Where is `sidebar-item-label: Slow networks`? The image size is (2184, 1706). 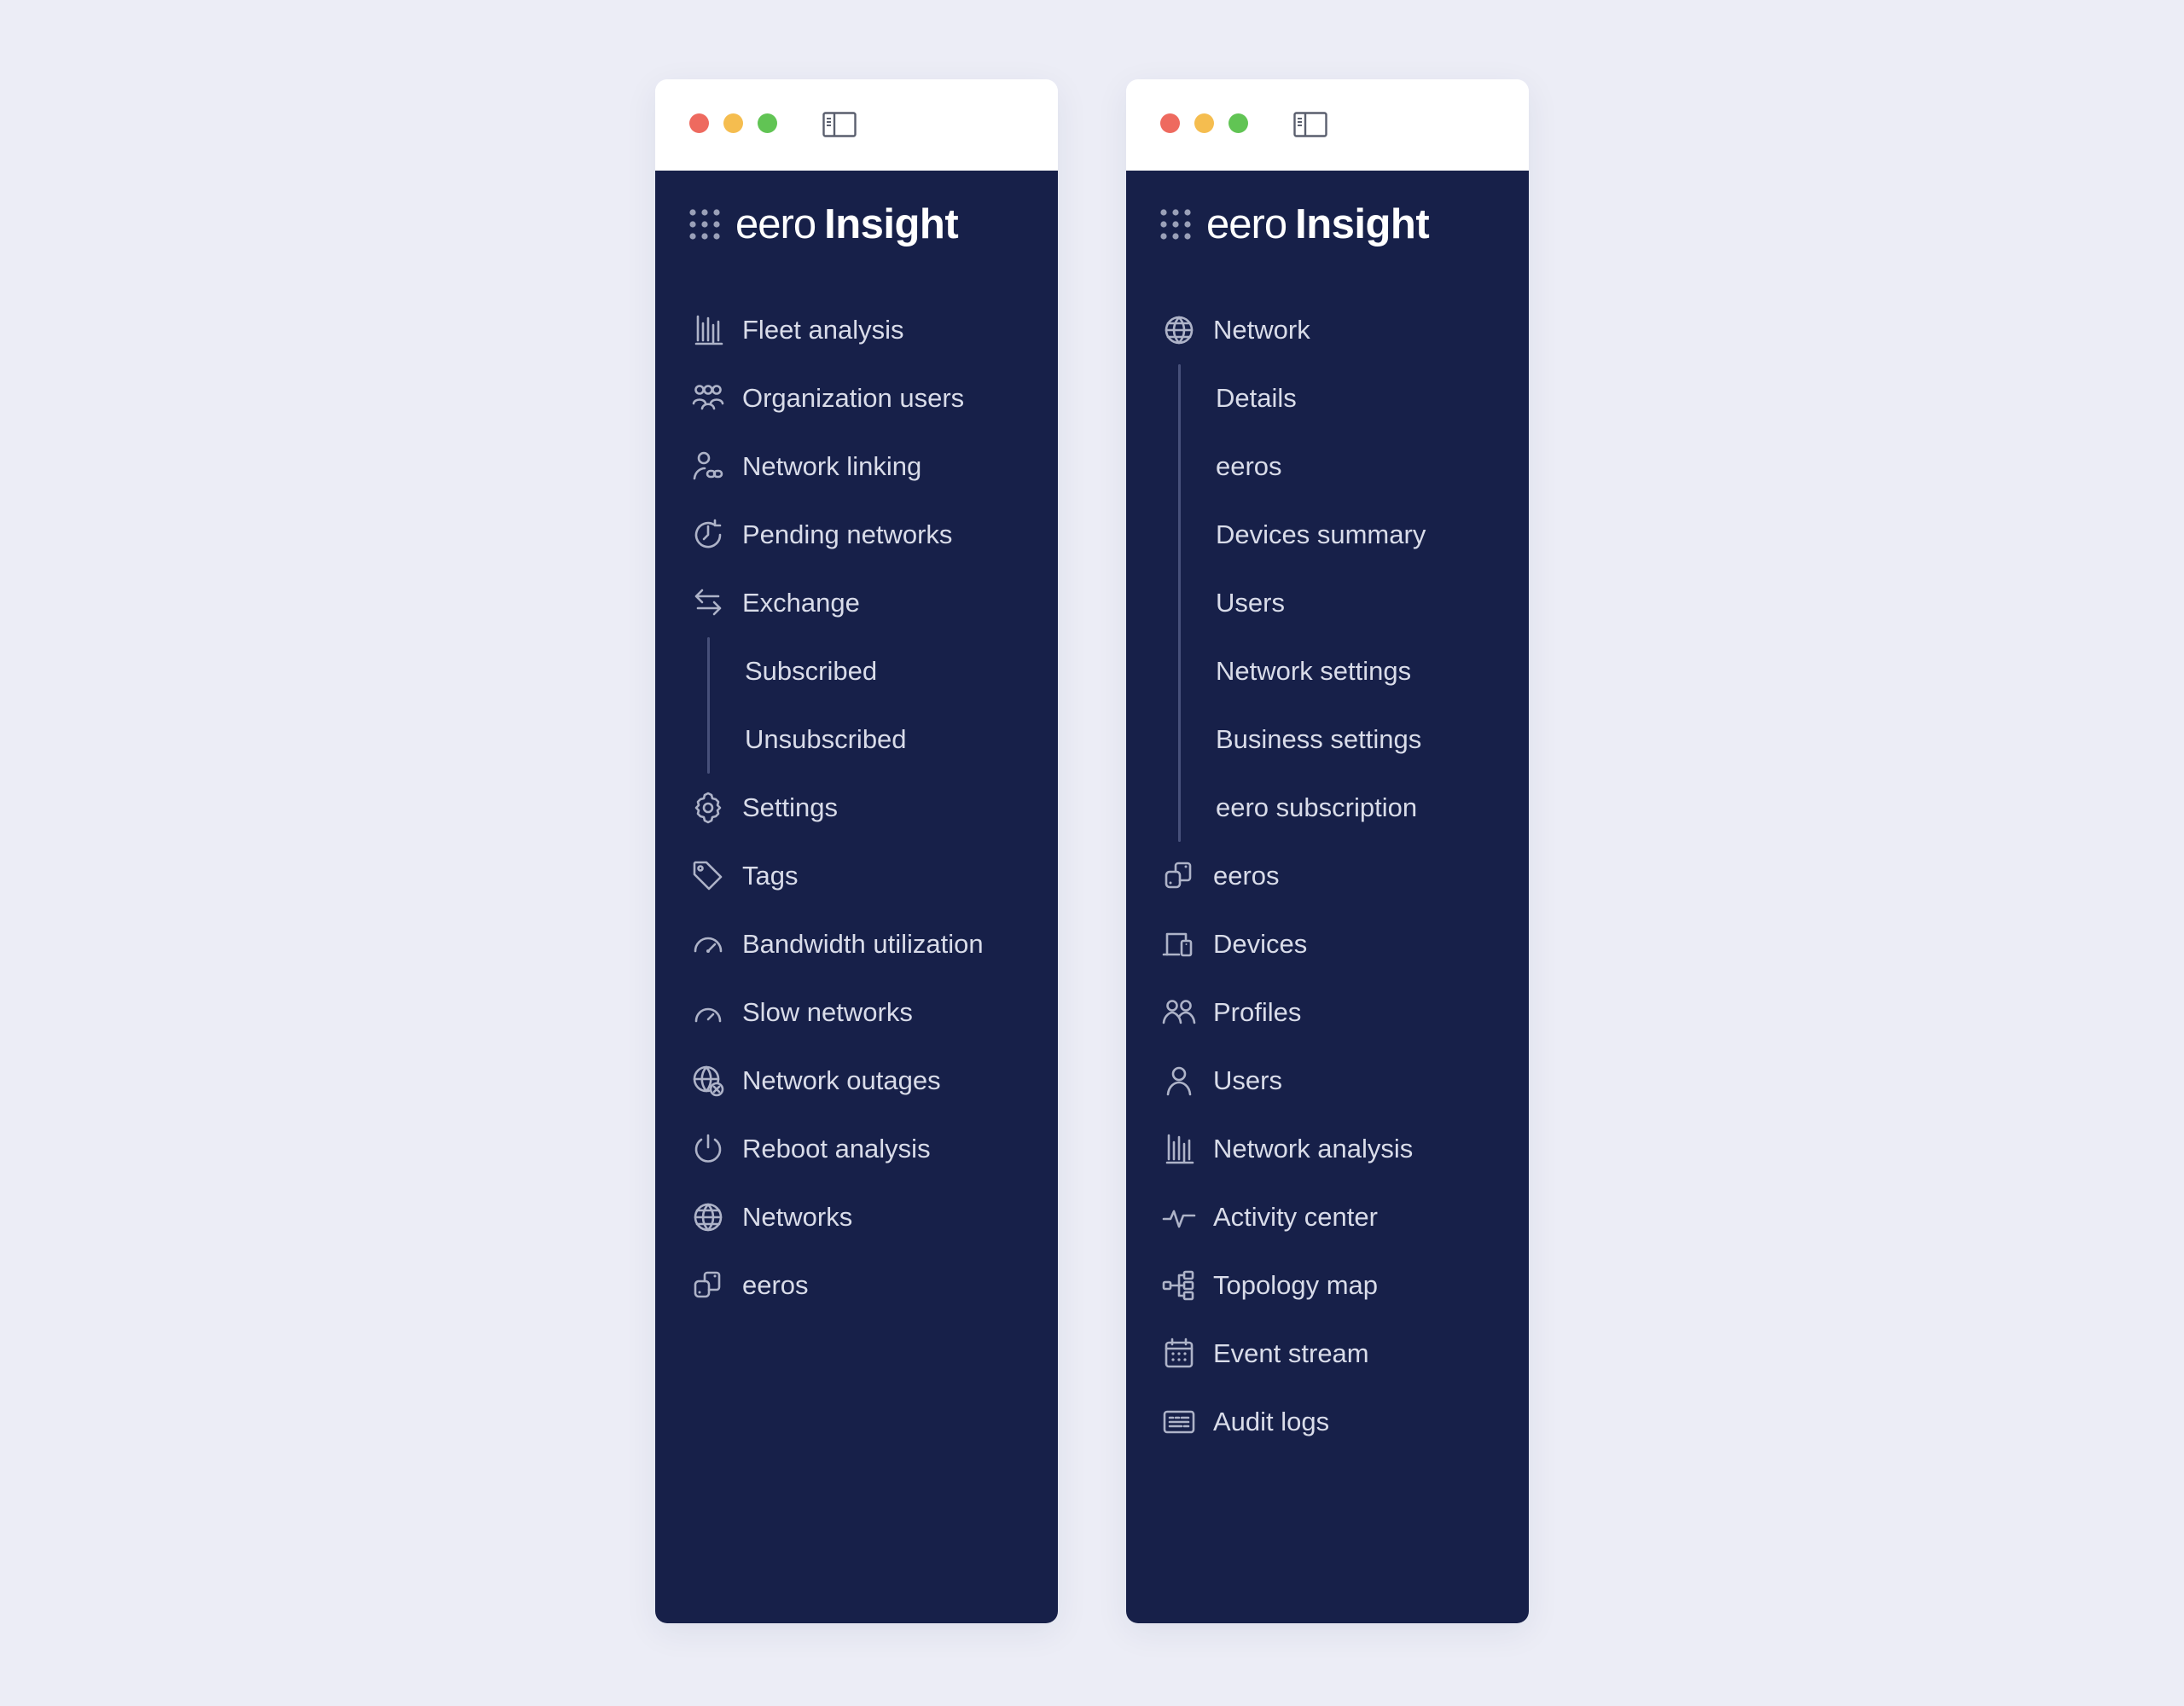 sidebar-item-label: Slow networks is located at coordinates (828, 1012).